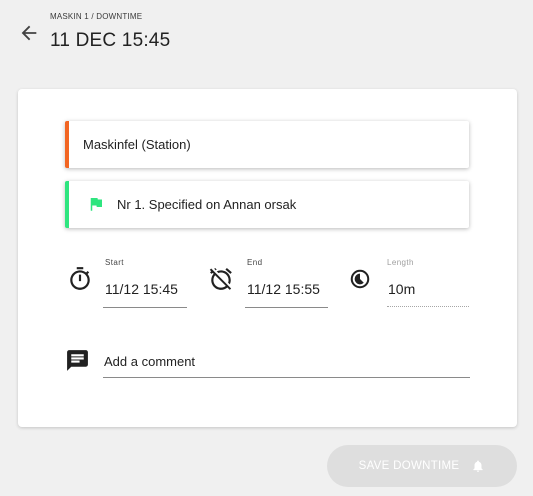 This screenshot has height=496, width=533. What do you see at coordinates (141, 289) in the screenshot?
I see `start-value: 11/12 15:45` at bounding box center [141, 289].